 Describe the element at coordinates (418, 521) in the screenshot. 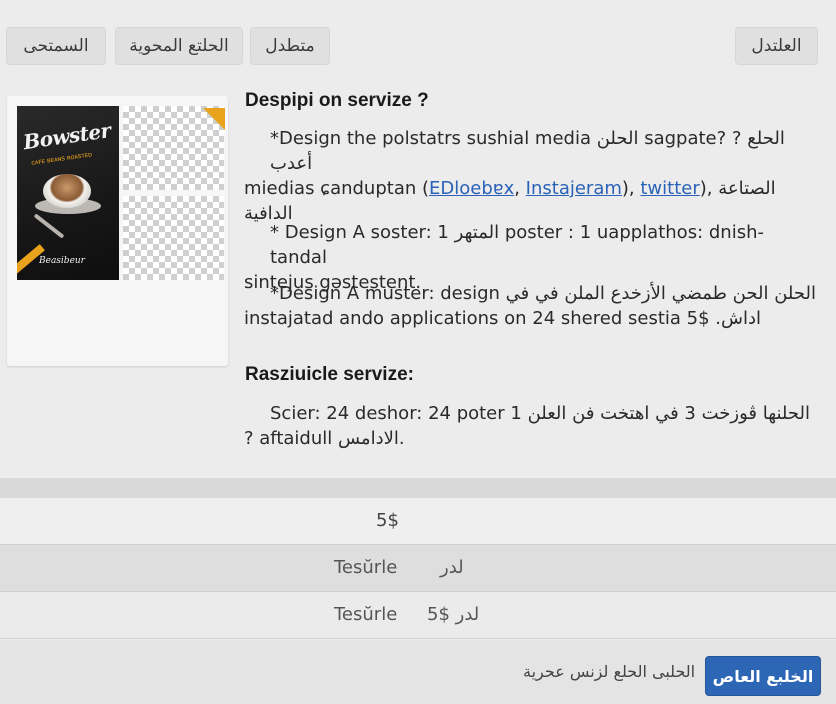

I see `price-row: 5$` at that location.